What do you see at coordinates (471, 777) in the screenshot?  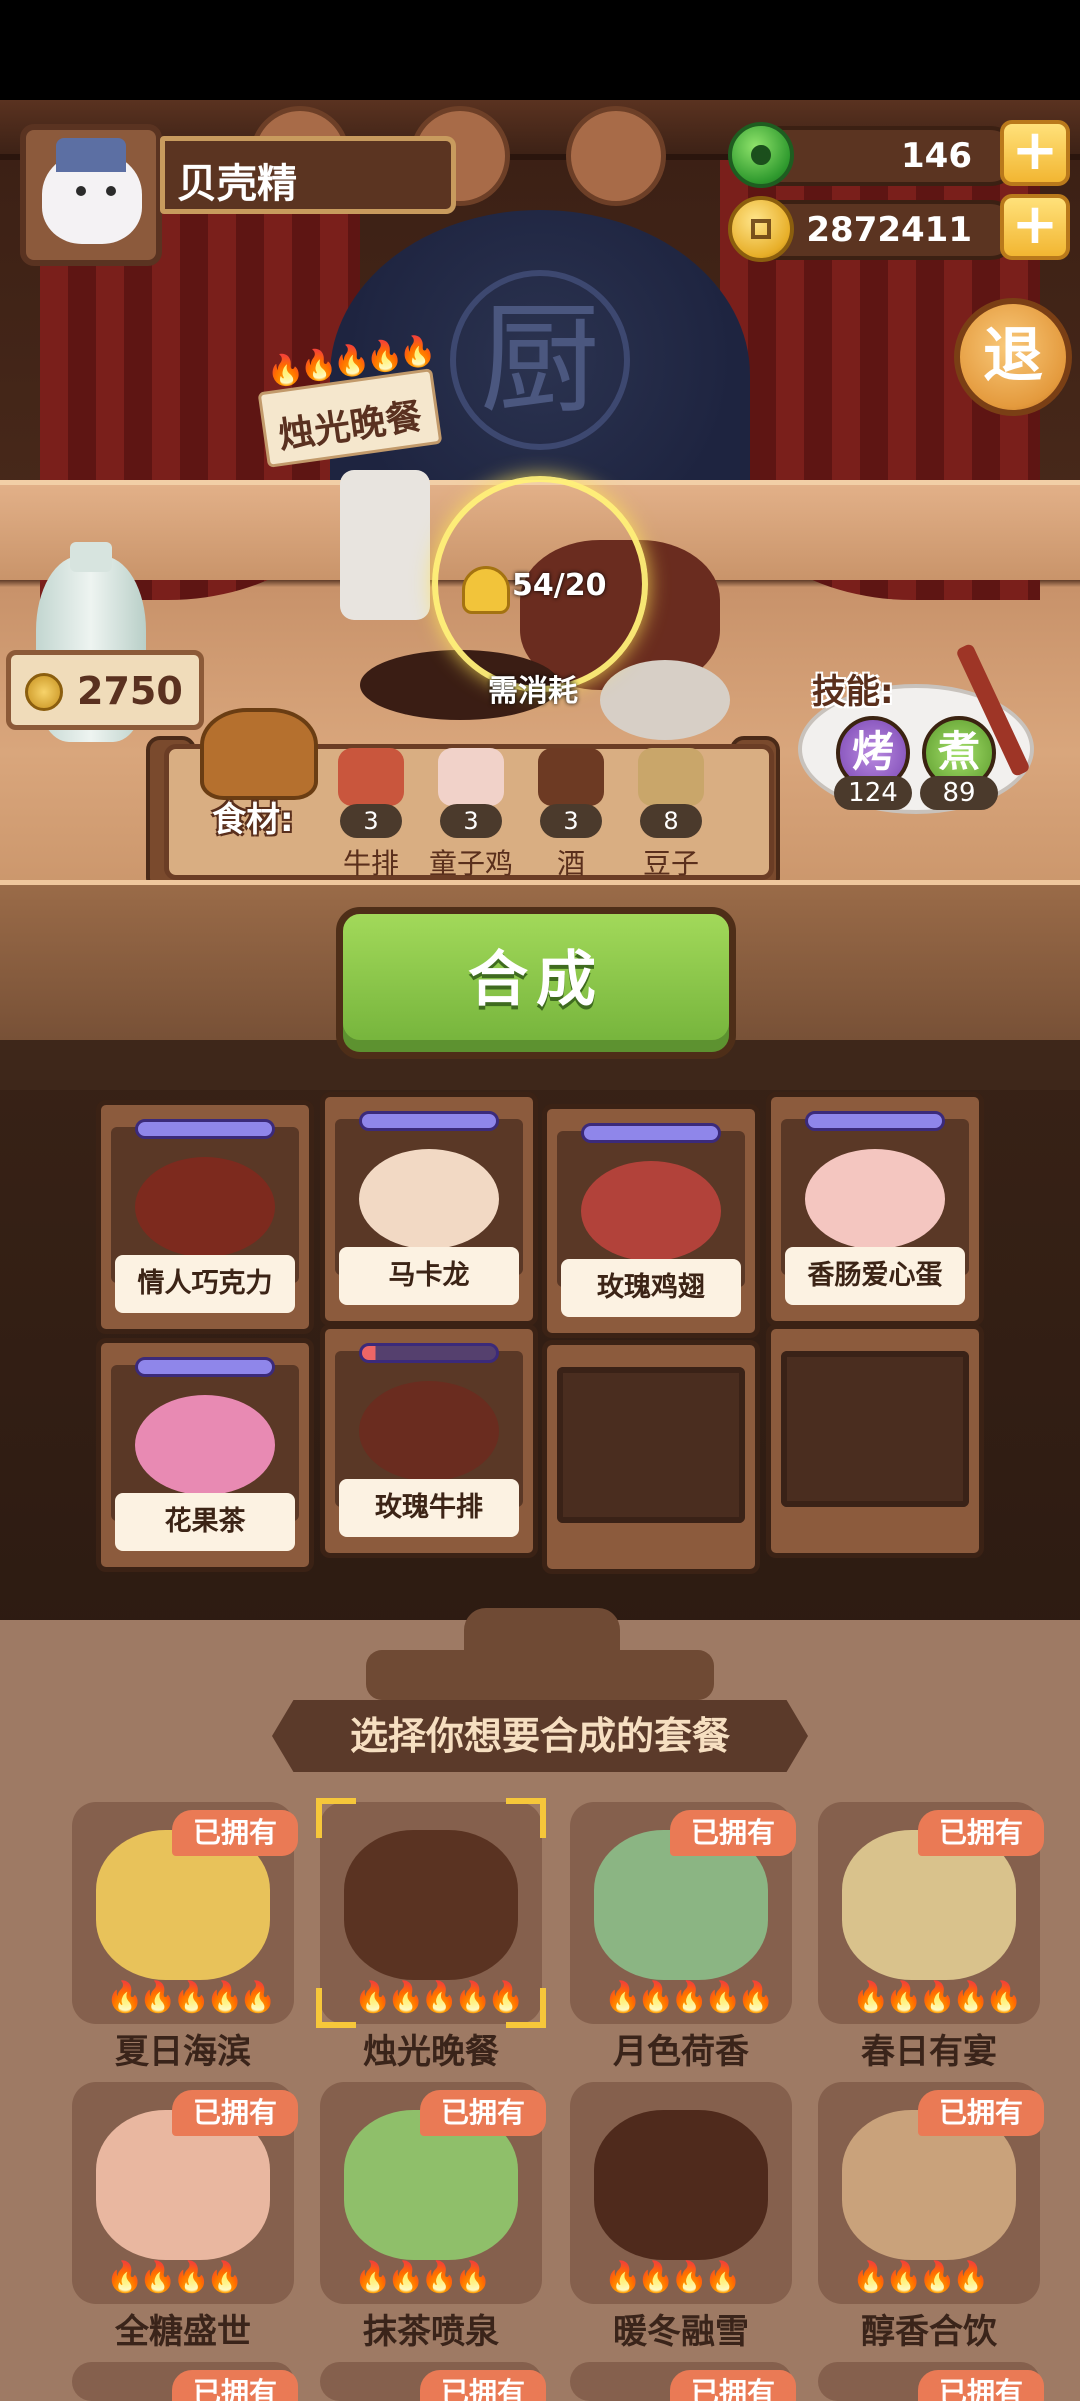 I see `chicken-icon` at bounding box center [471, 777].